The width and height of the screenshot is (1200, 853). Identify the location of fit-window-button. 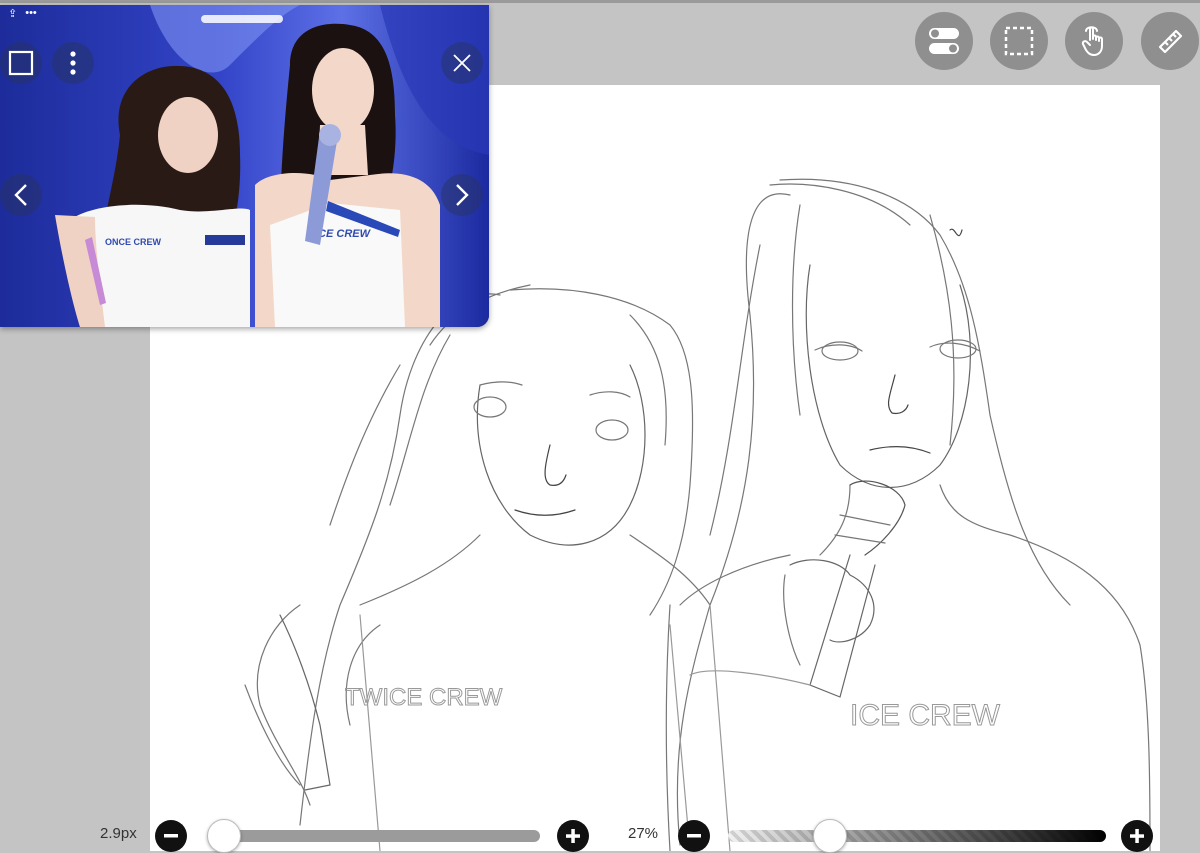
(21, 63).